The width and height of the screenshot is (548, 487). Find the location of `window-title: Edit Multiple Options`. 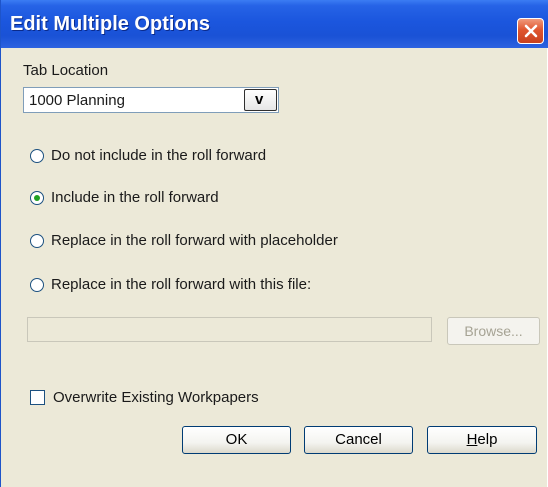

window-title: Edit Multiple Options is located at coordinates (110, 24).